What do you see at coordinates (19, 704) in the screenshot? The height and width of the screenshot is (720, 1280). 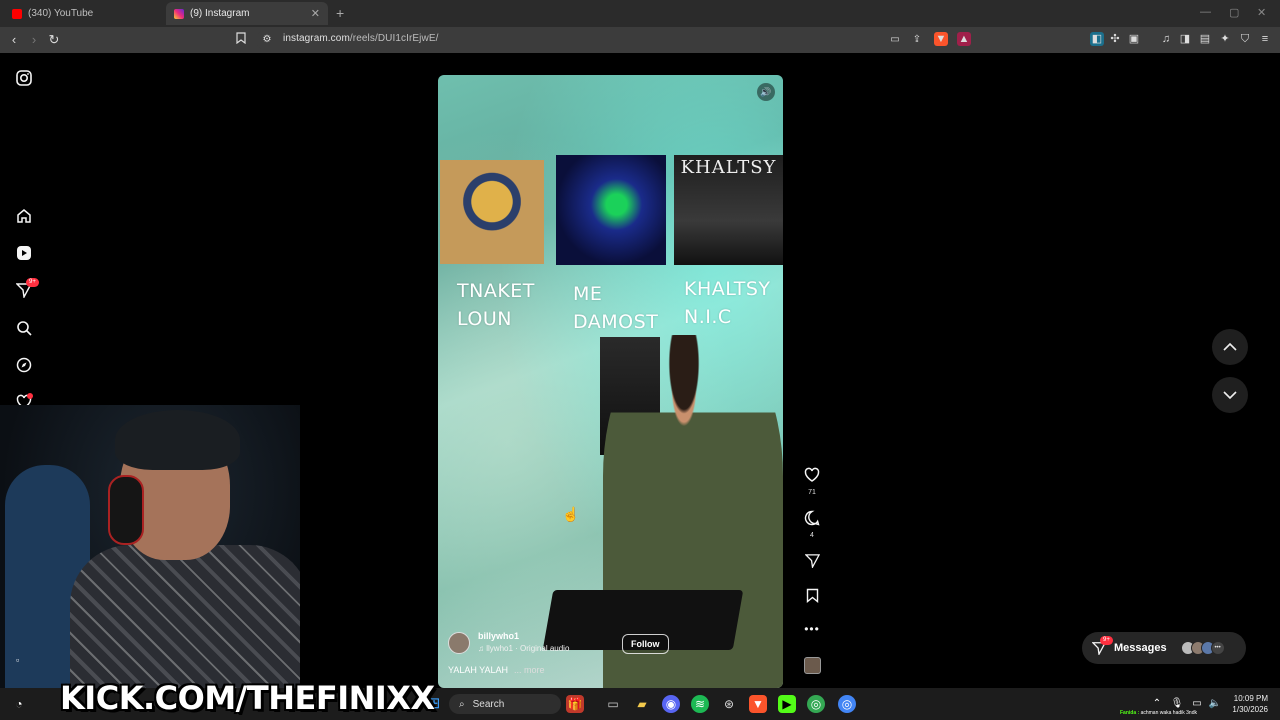 I see `widgets-icon: ◔` at bounding box center [19, 704].